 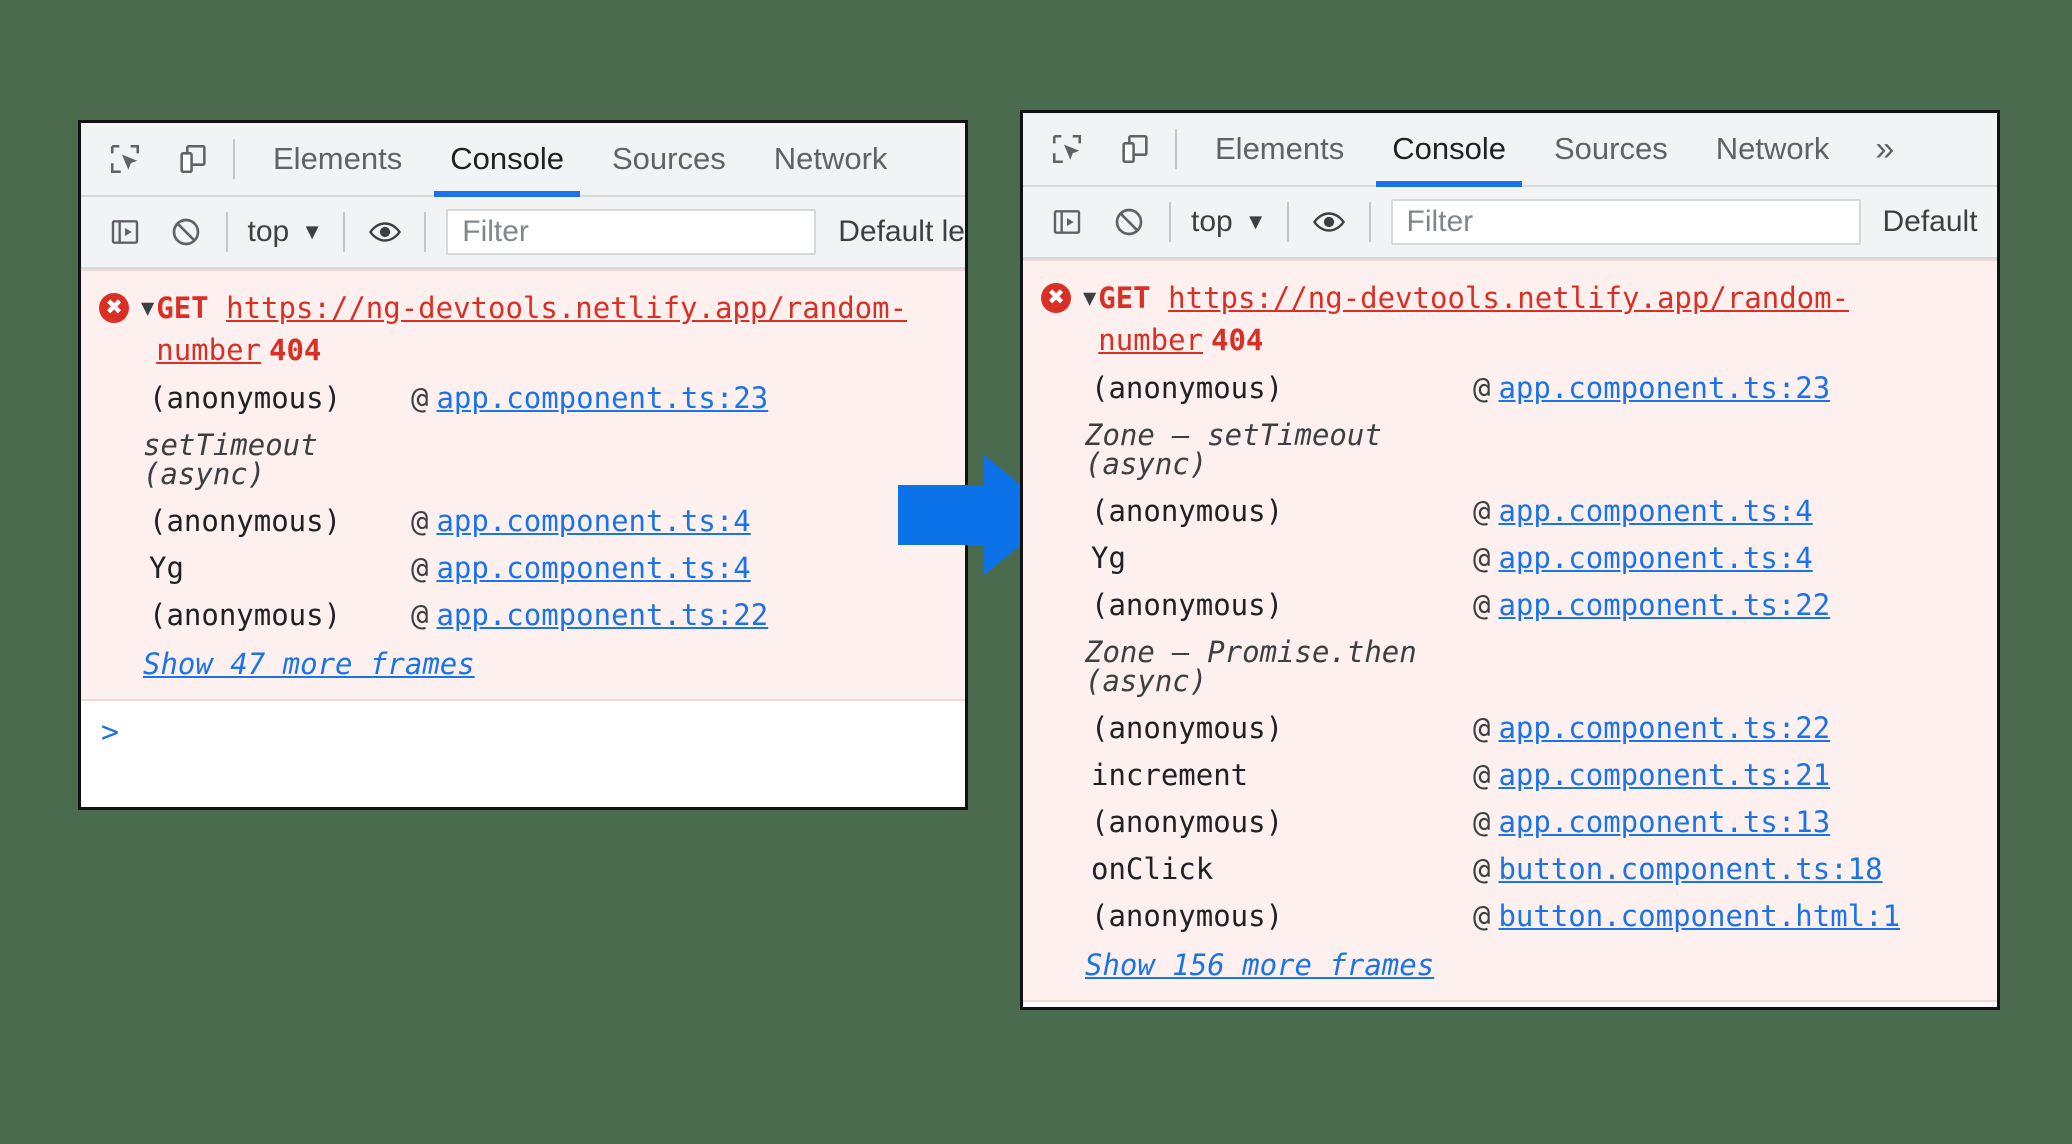 What do you see at coordinates (1690, 869) in the screenshot?
I see `frame-location: button.component.ts:18` at bounding box center [1690, 869].